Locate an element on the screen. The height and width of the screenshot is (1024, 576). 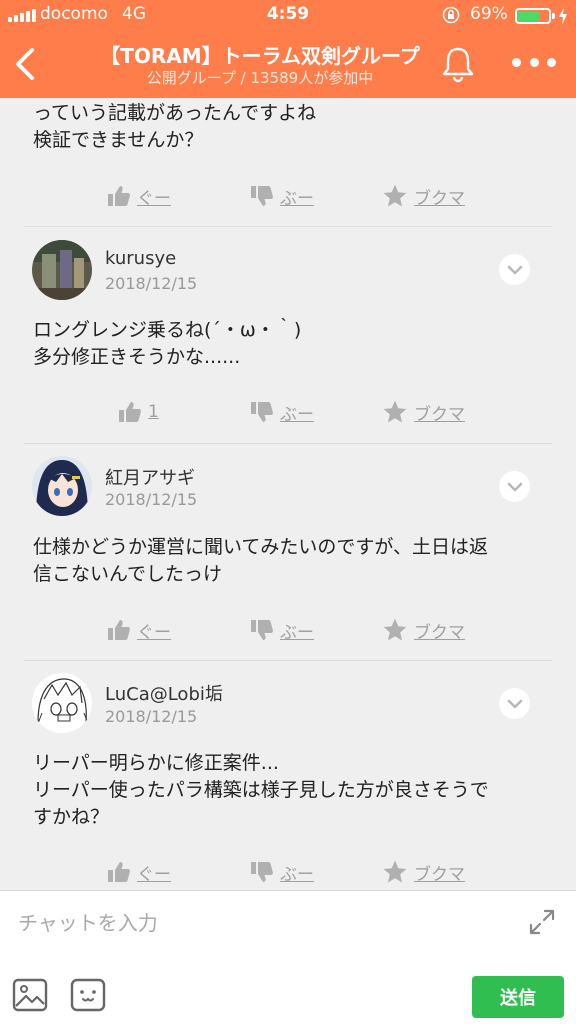
lock-rotation-icon is located at coordinates (451, 15).